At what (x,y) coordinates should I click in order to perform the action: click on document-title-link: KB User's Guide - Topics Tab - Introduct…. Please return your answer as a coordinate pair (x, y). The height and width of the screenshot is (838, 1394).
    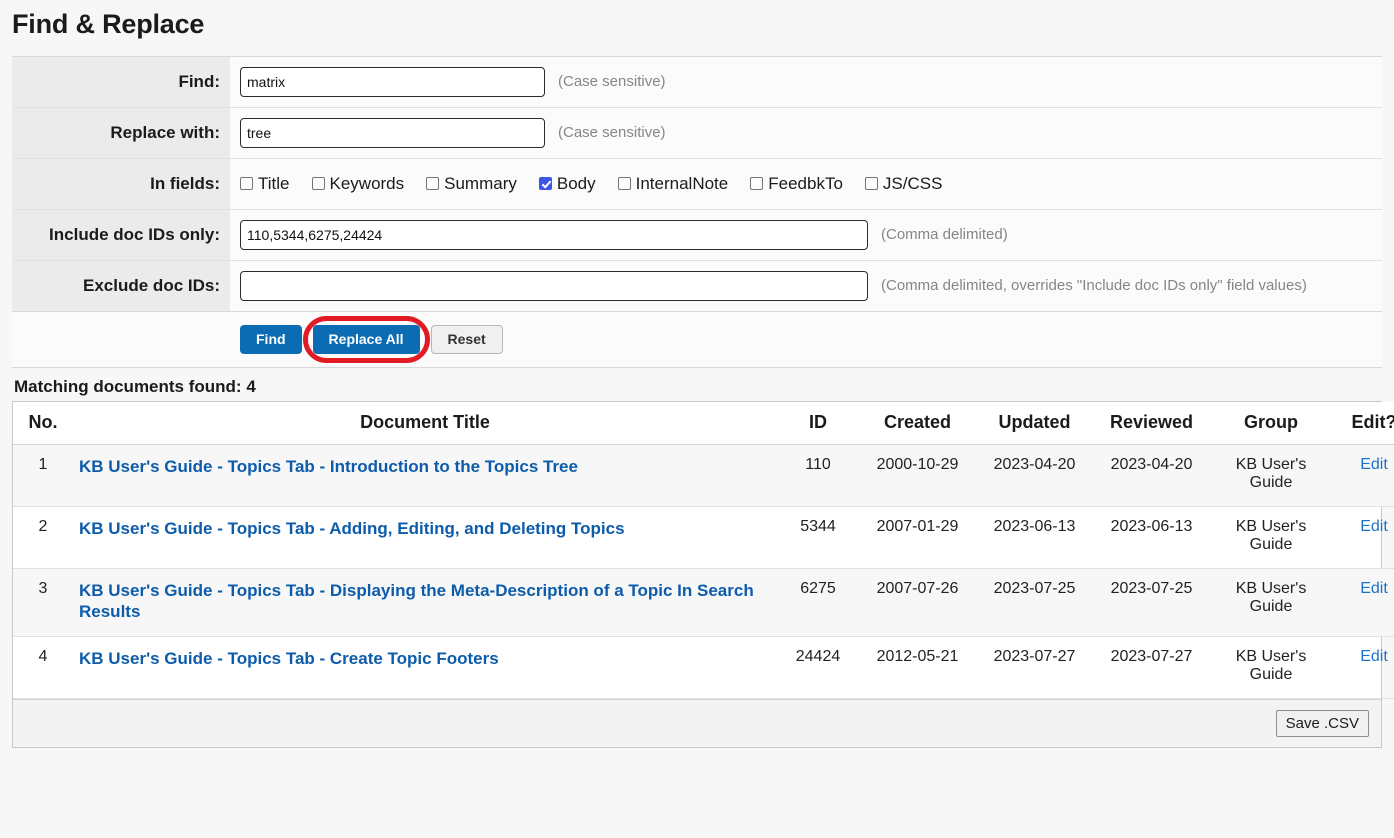
    Looking at the image, I should click on (328, 466).